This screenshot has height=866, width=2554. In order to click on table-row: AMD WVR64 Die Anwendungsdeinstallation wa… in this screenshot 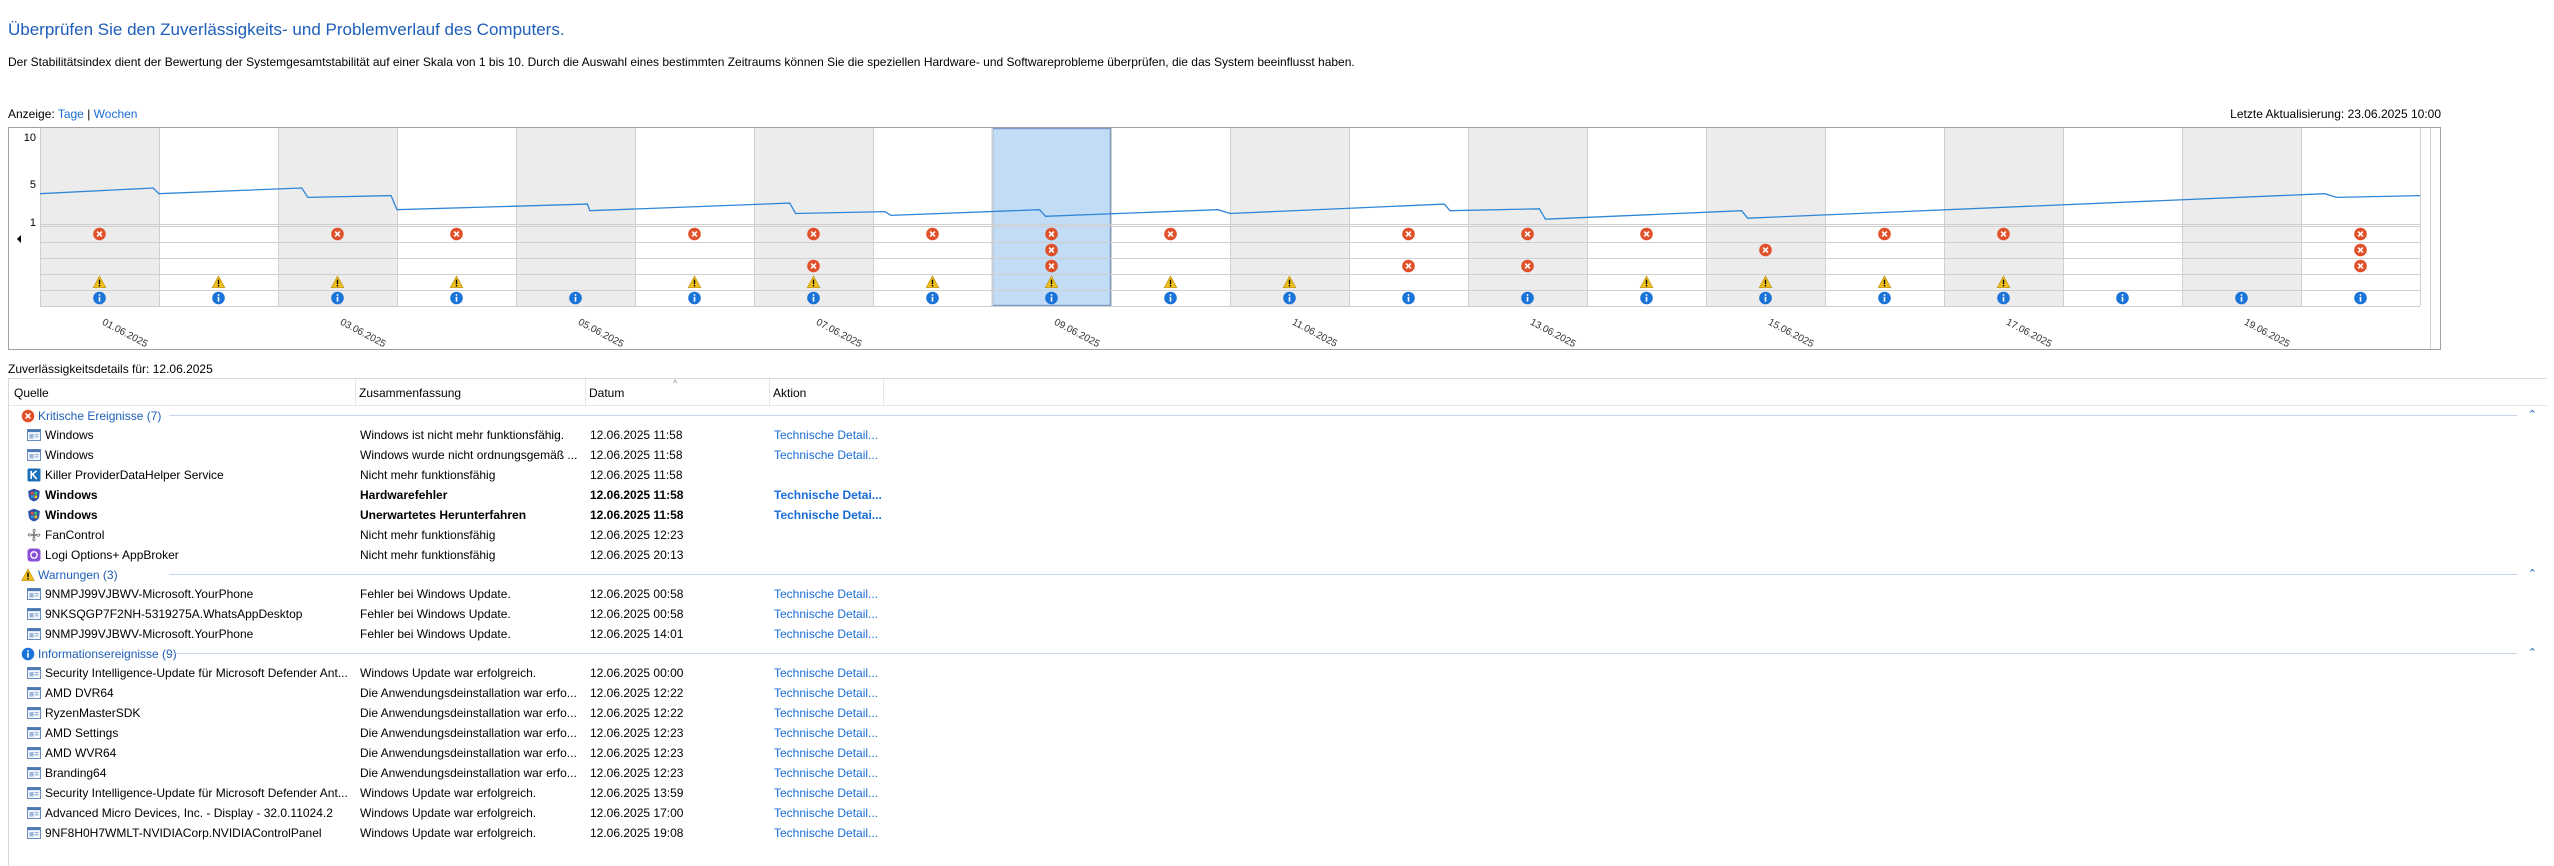, I will do `click(1278, 753)`.